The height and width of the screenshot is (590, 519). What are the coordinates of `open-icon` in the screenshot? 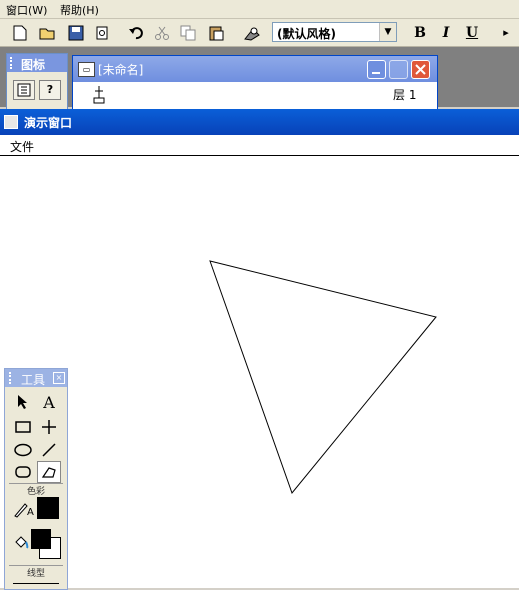 It's located at (48, 33).